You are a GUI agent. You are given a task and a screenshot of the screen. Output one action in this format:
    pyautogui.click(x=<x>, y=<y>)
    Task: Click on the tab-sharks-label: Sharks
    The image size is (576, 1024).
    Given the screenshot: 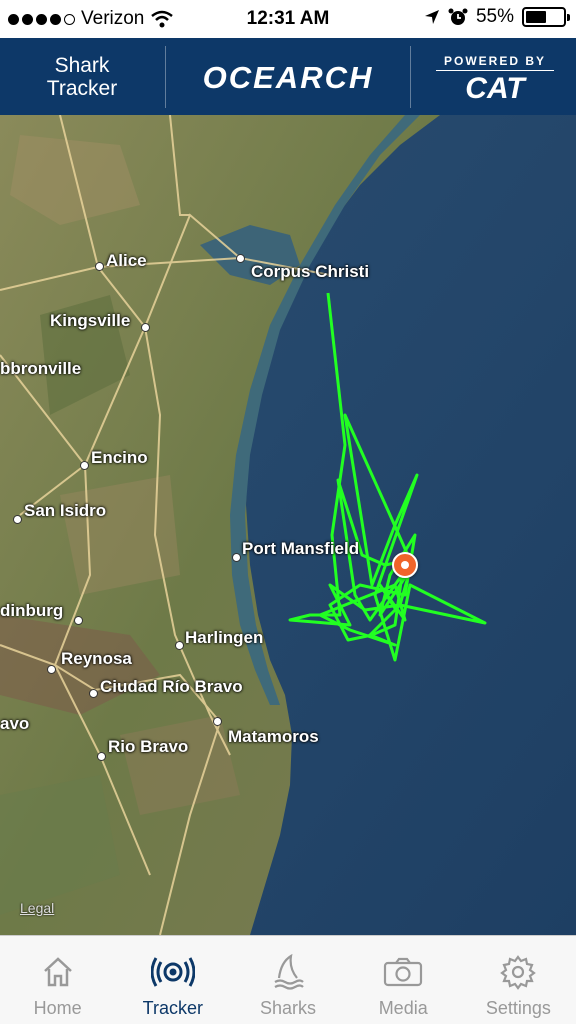 What is the action you would take?
    pyautogui.click(x=288, y=1008)
    